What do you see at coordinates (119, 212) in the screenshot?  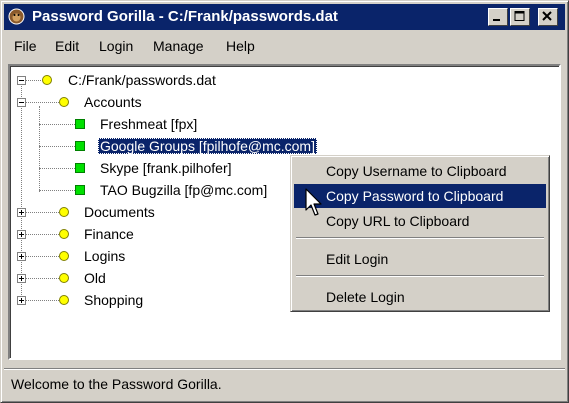 I see `tree-group-documents: Documents` at bounding box center [119, 212].